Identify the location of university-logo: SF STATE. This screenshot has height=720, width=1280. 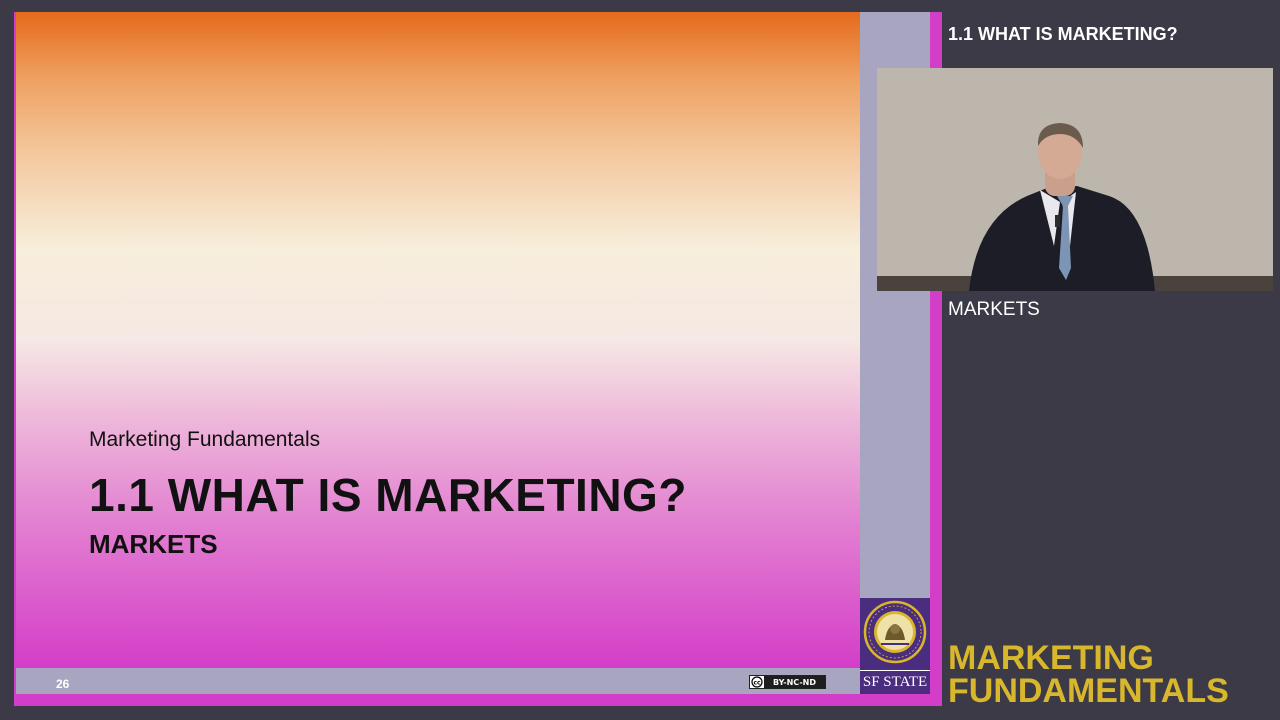
(895, 646).